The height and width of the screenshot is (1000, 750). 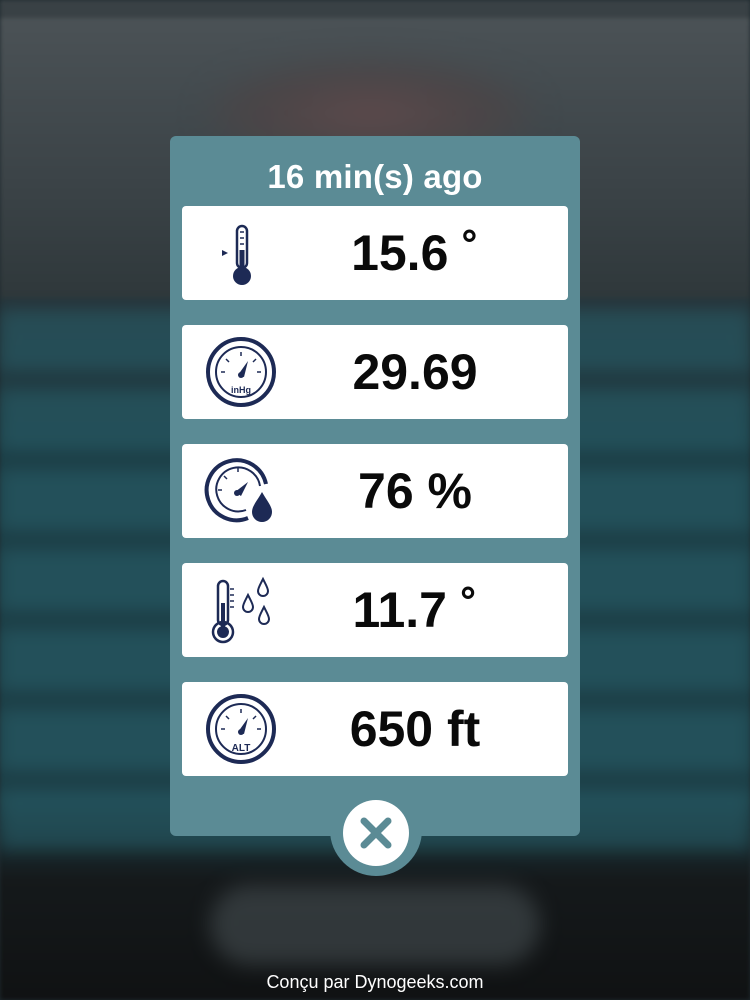 What do you see at coordinates (241, 390) in the screenshot?
I see `pressure-unit-label: inHg` at bounding box center [241, 390].